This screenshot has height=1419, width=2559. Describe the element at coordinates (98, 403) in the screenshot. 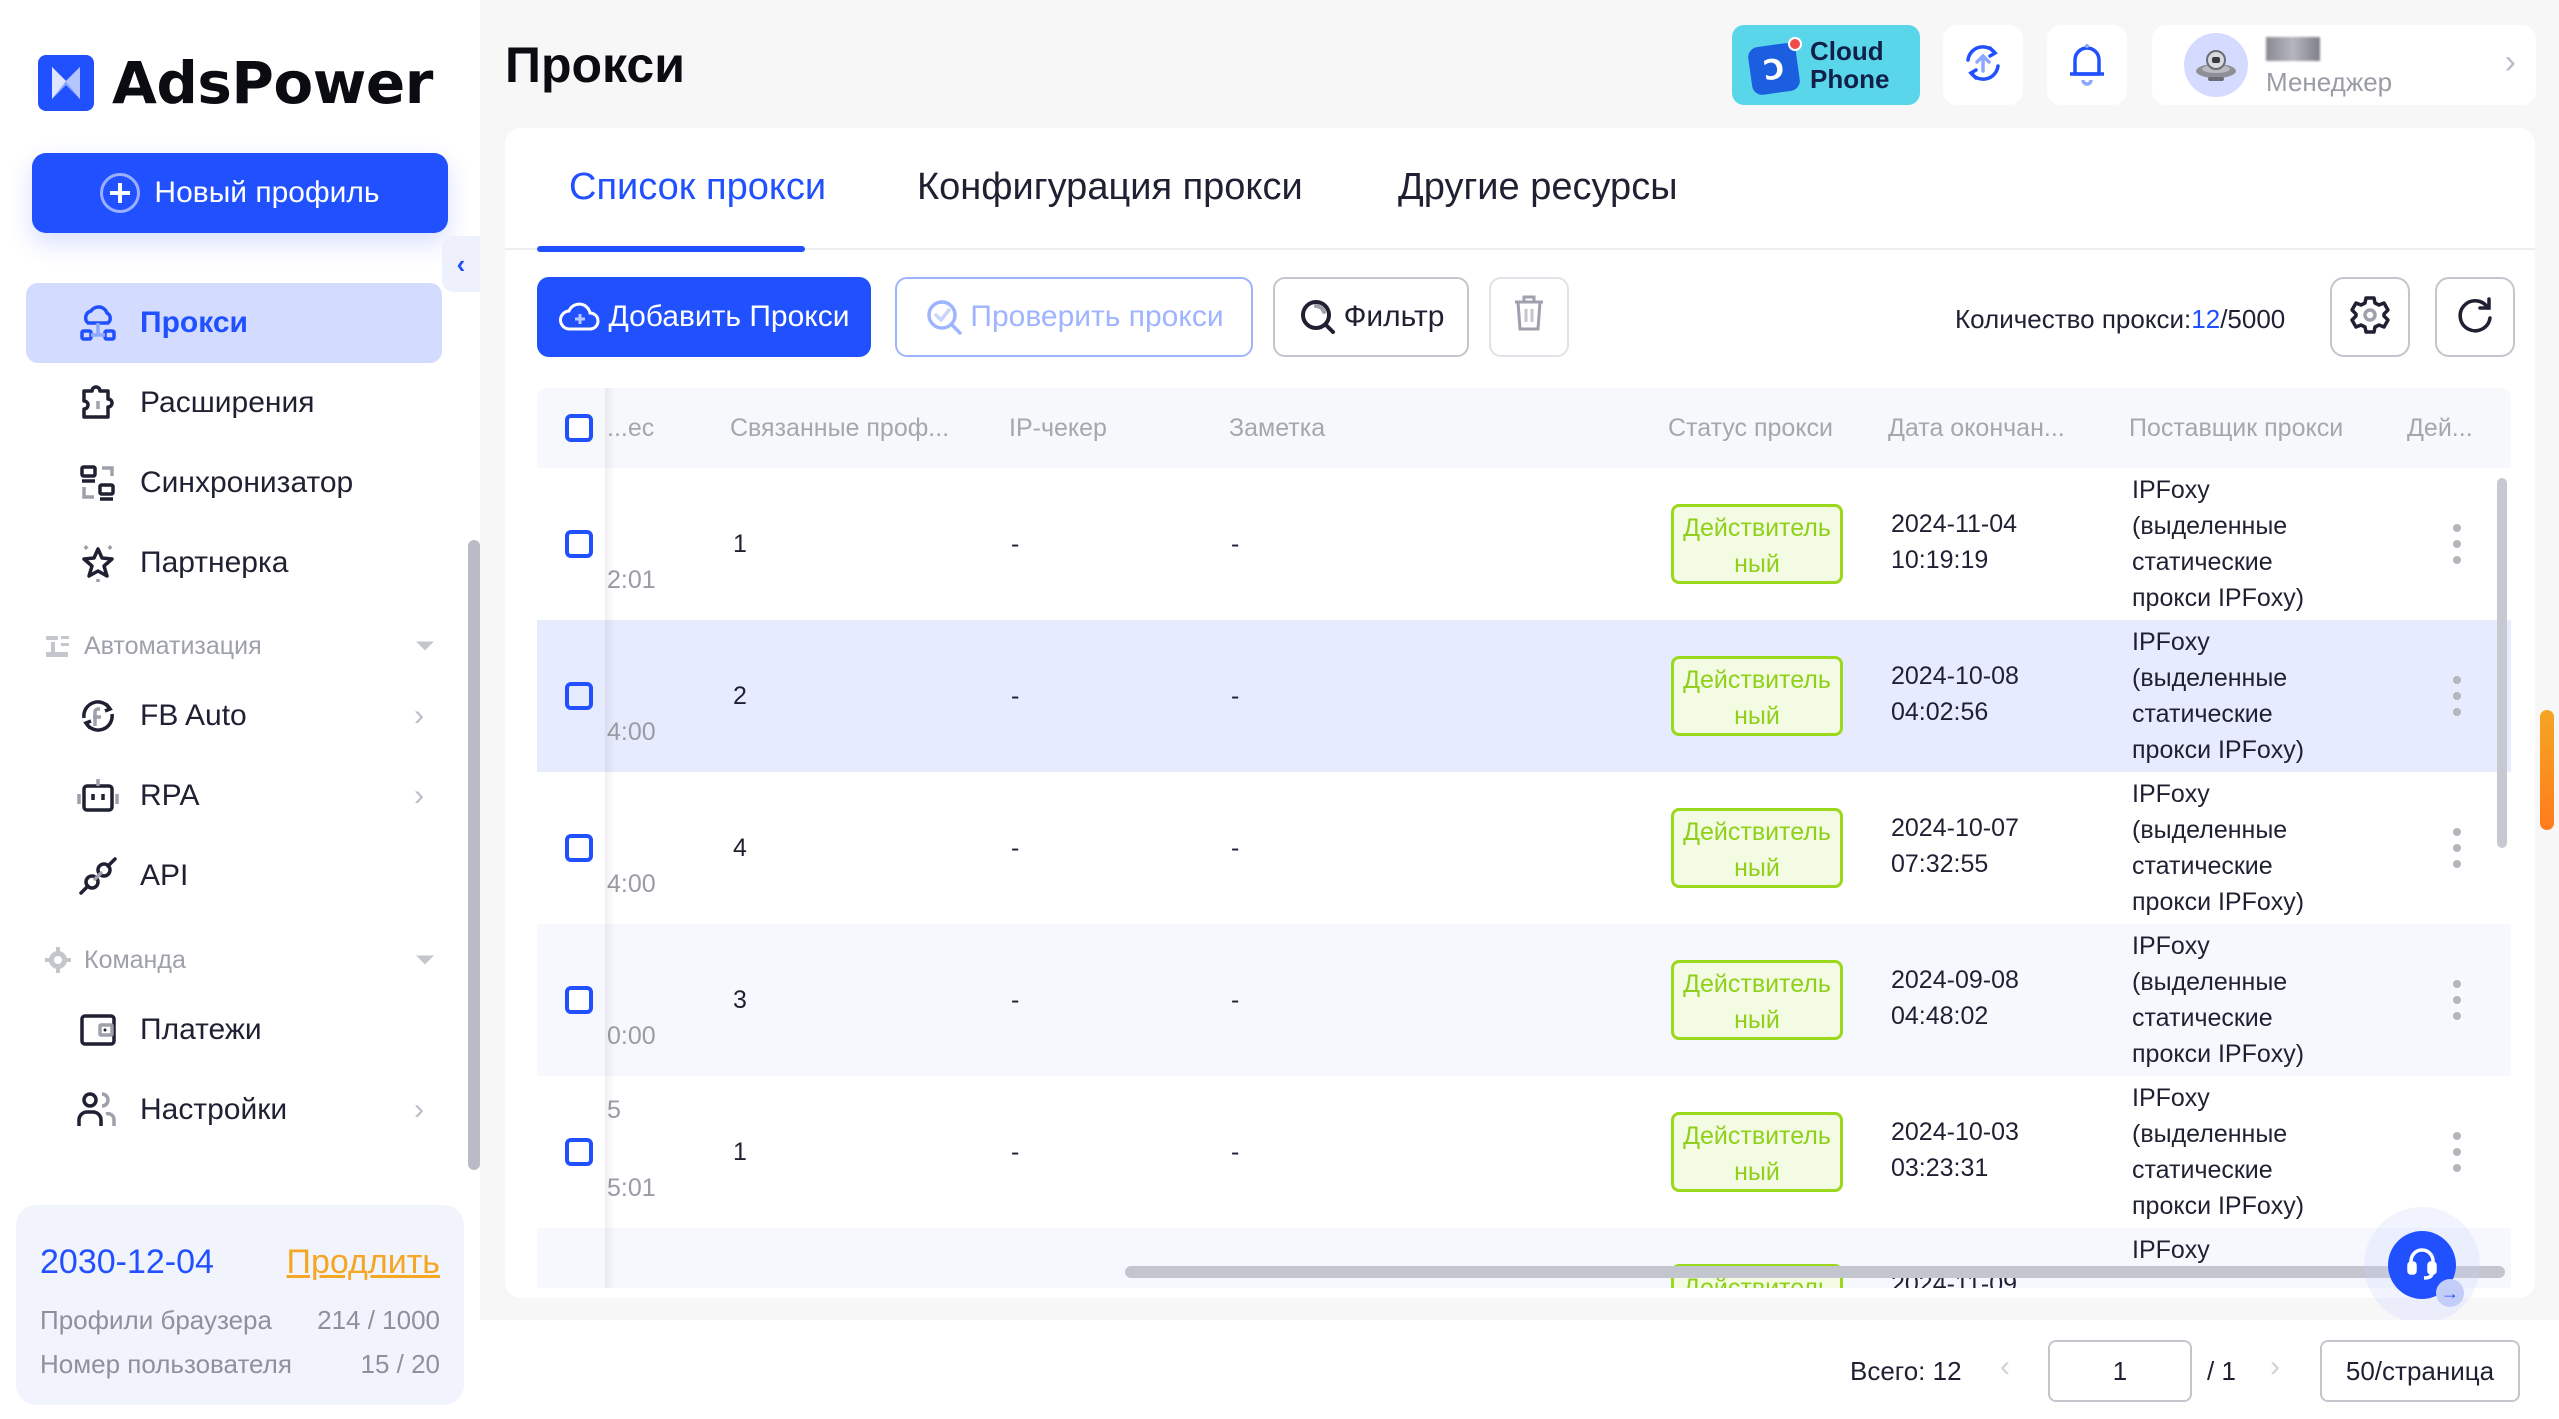

I see `puzzle-icon` at that location.